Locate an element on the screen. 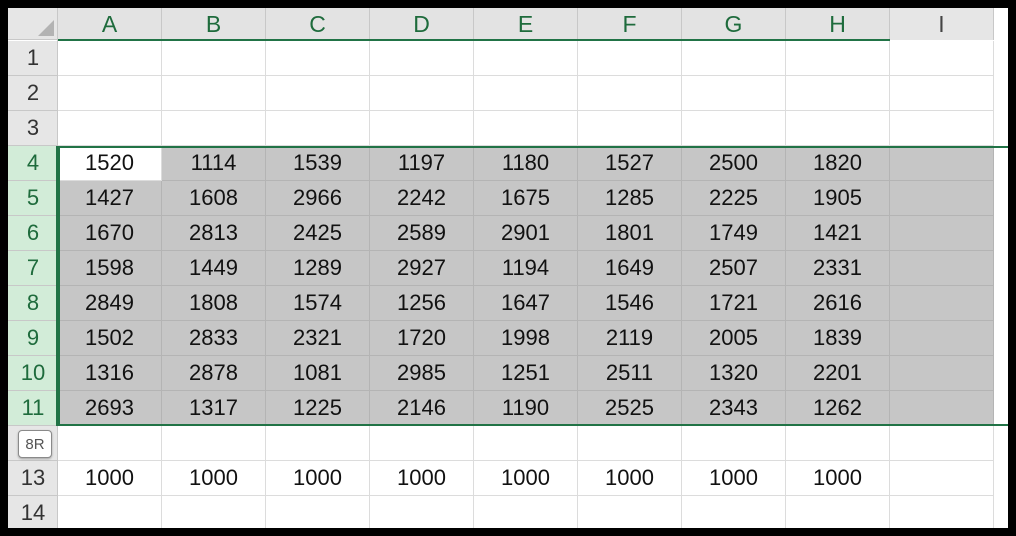 This screenshot has width=1016, height=536. cell-a11: 2693 is located at coordinates (110, 408).